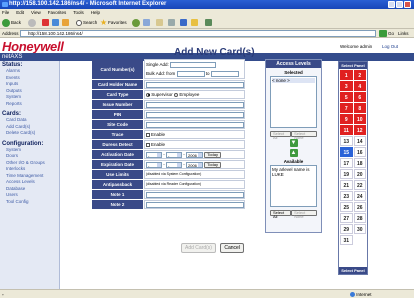 This screenshot has height=299, width=414. What do you see at coordinates (399, 4) in the screenshot?
I see `maximize-button` at bounding box center [399, 4].